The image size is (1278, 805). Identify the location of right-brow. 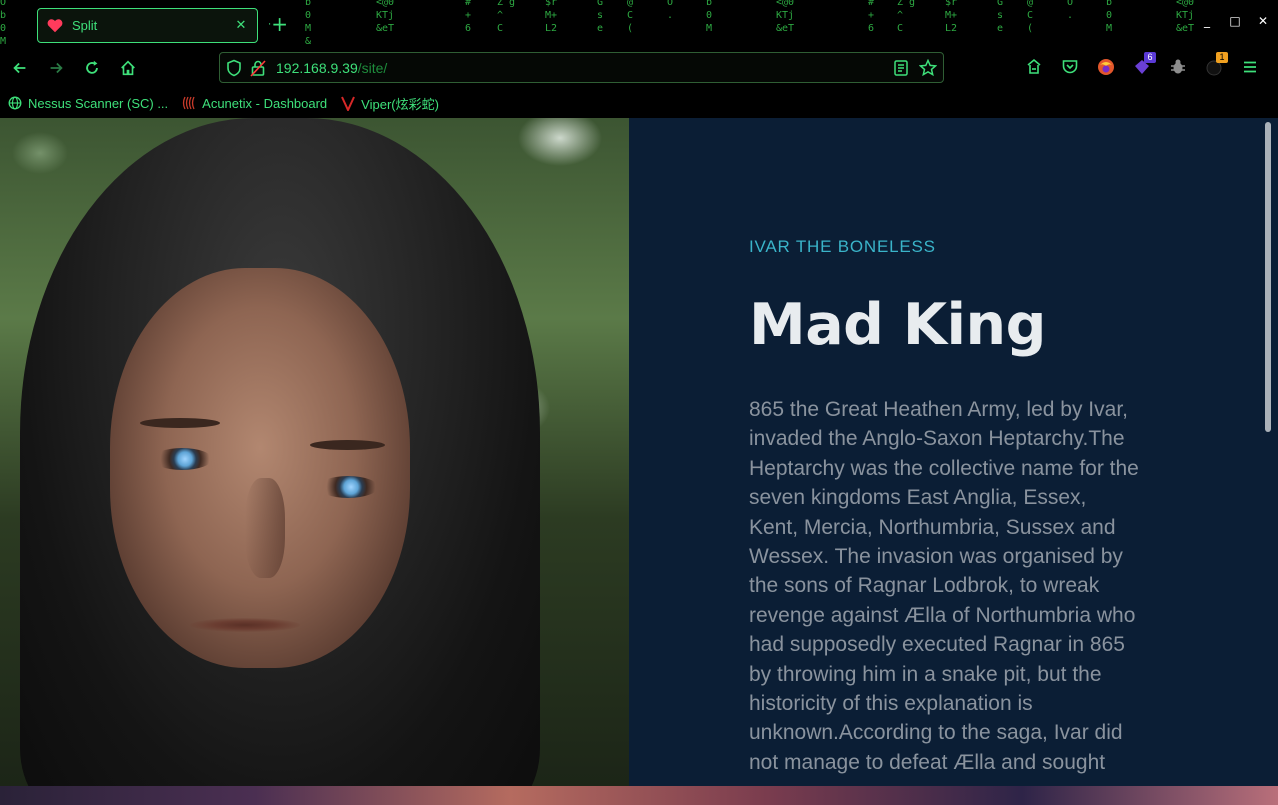
(347, 445).